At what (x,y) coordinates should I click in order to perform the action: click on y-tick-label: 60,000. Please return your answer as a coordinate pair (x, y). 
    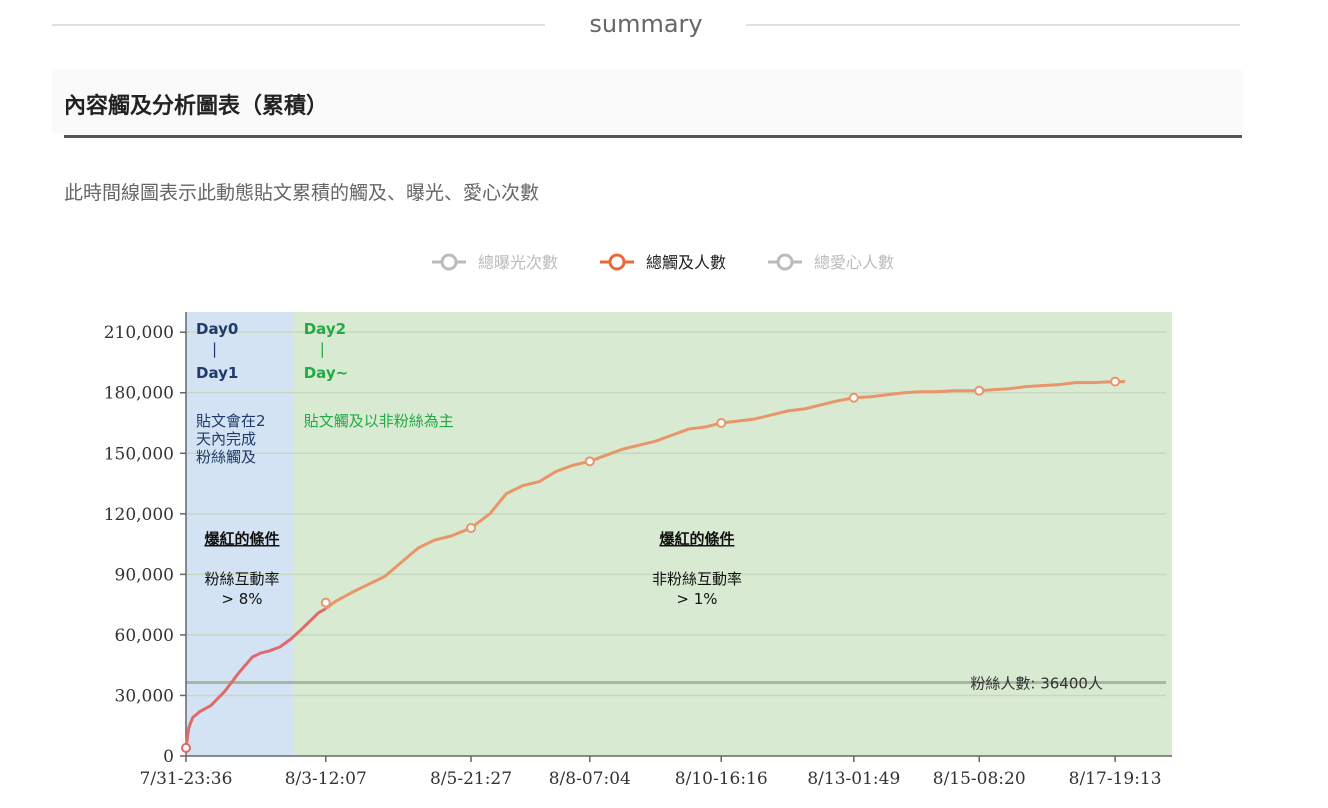
    Looking at the image, I should click on (144, 636).